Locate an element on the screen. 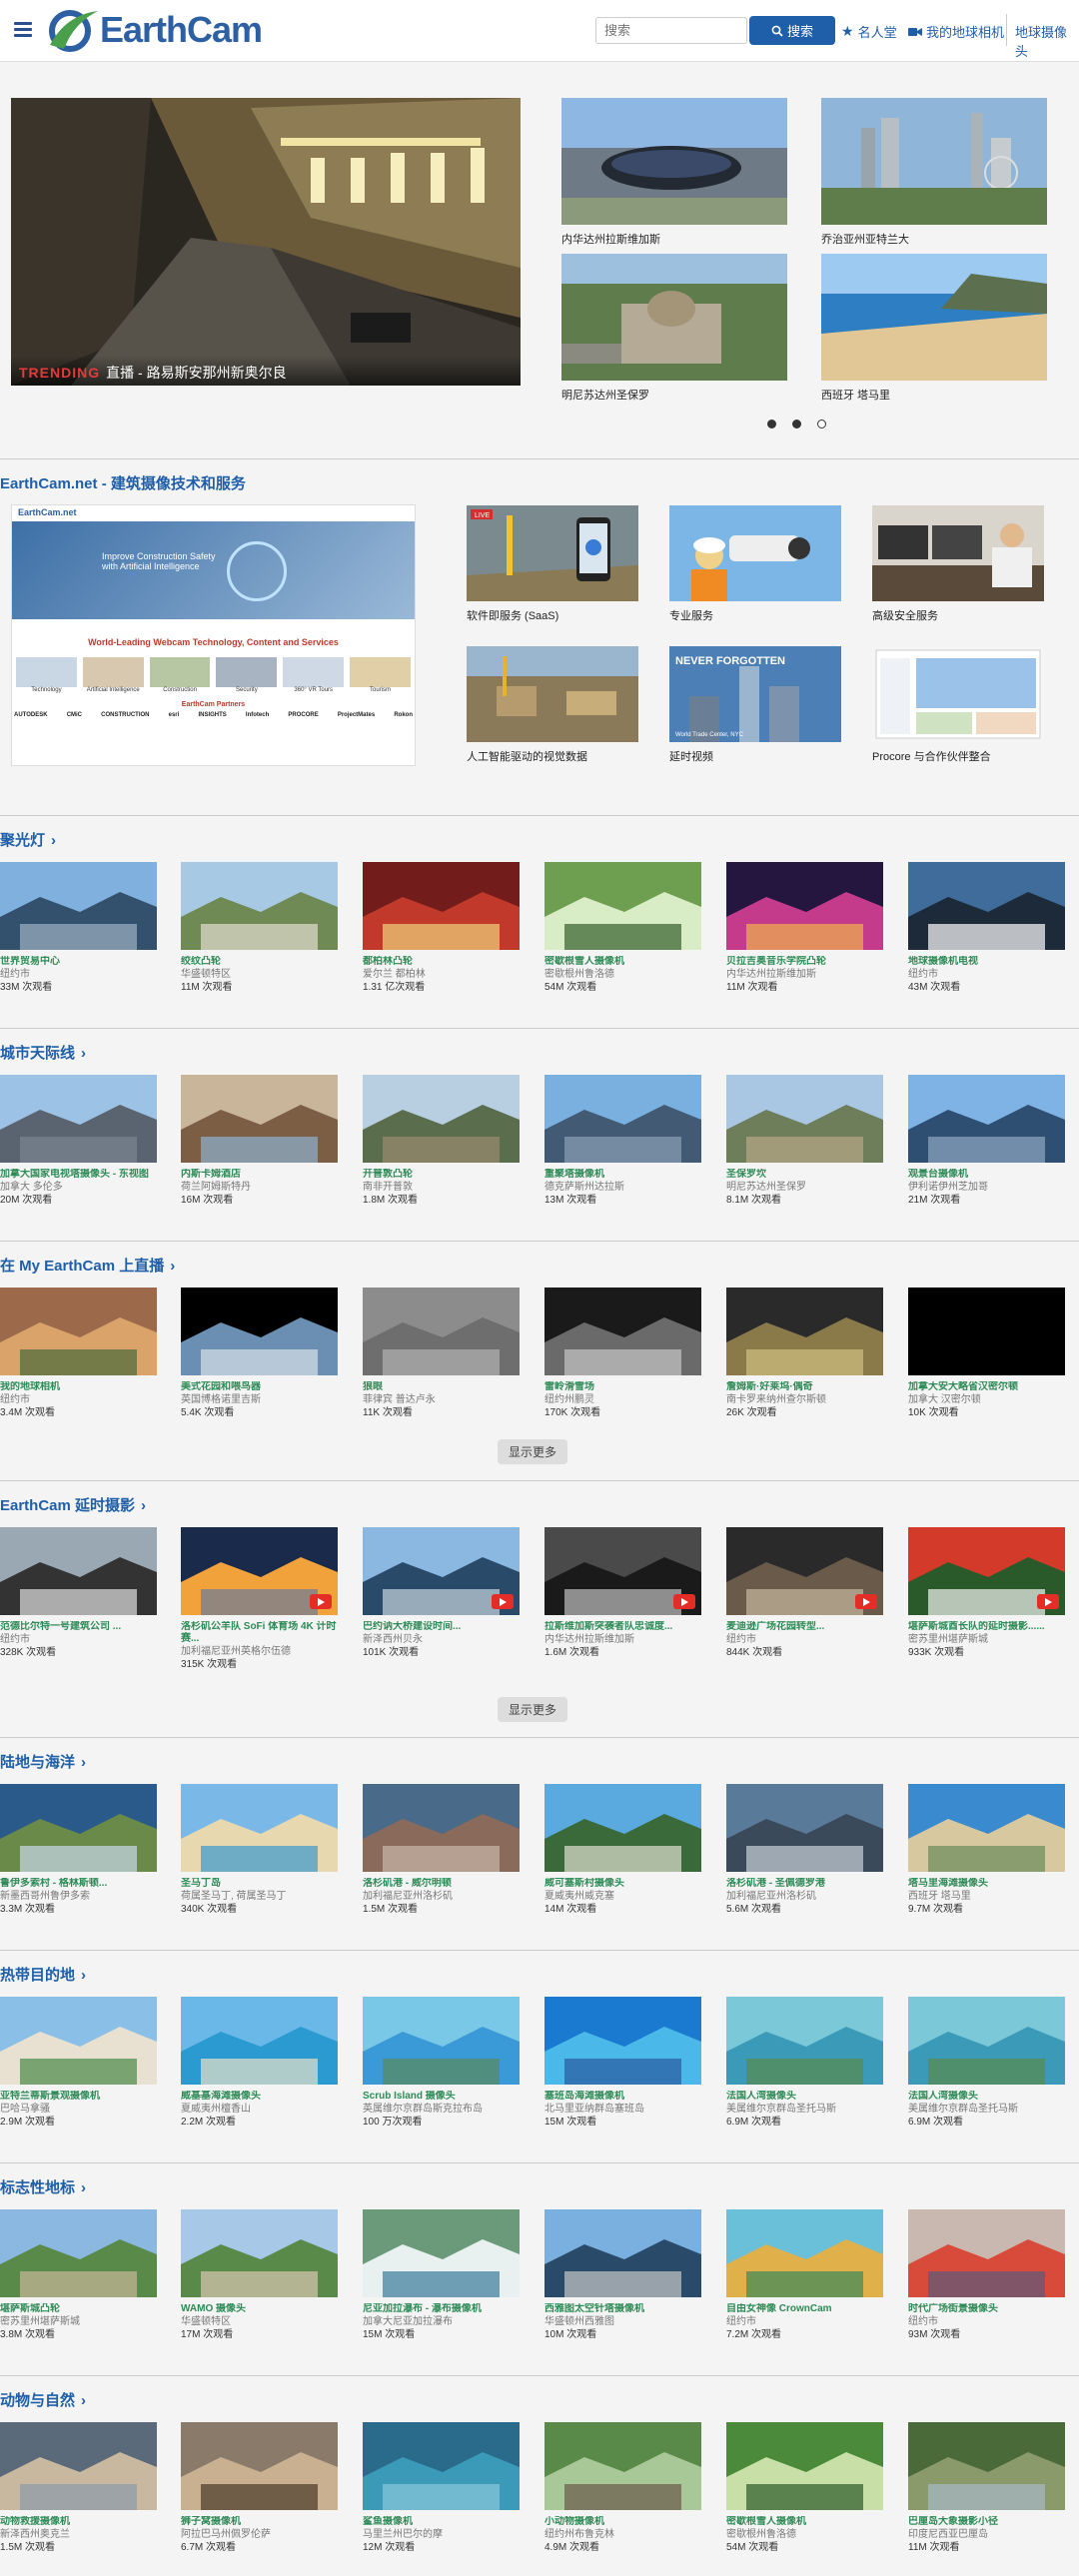 The width and height of the screenshot is (1079, 2576). camera-name: 都柏林凸轮 is located at coordinates (441, 962).